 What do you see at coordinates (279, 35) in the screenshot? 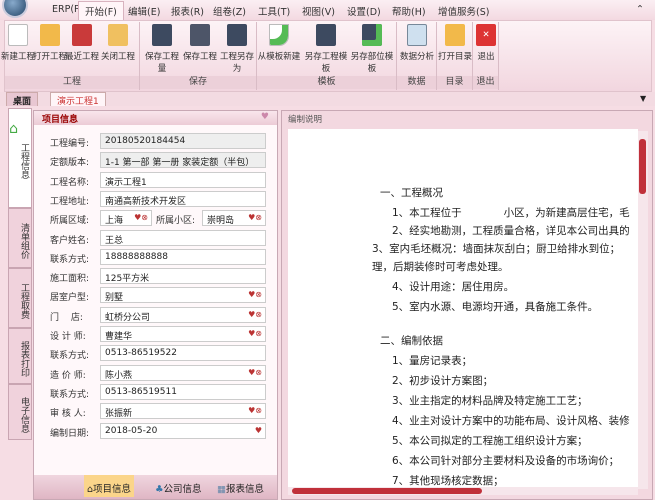
I see `new-template-icon` at bounding box center [279, 35].